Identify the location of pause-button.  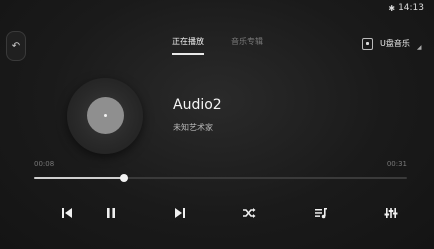
(111, 213).